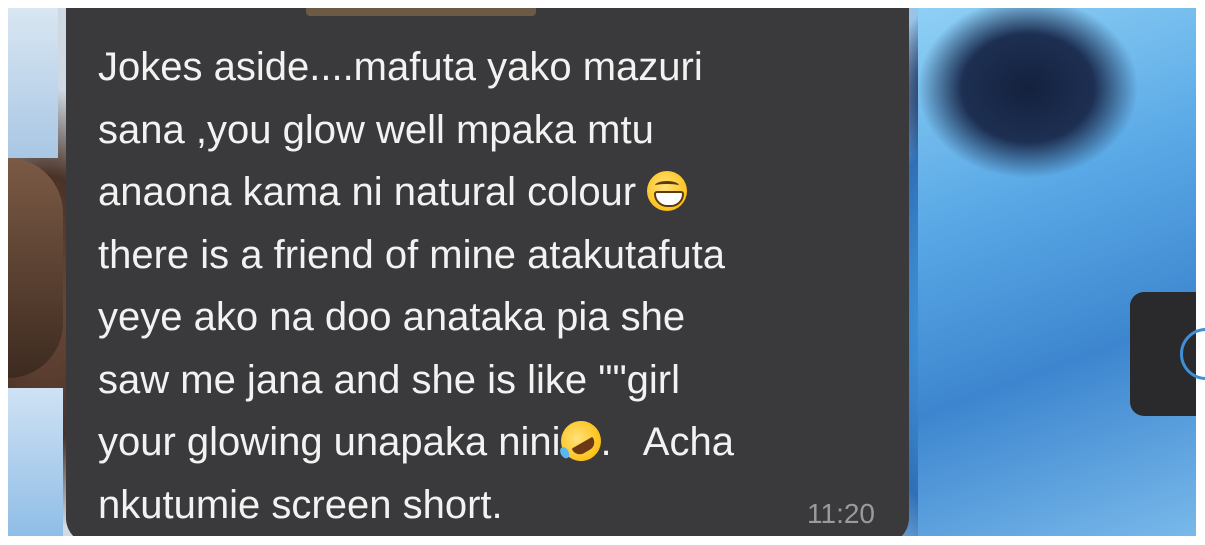 The height and width of the screenshot is (545, 1205). Describe the element at coordinates (392, 317) in the screenshot. I see `message-line: yeye ako na doo anataka pia she` at that location.